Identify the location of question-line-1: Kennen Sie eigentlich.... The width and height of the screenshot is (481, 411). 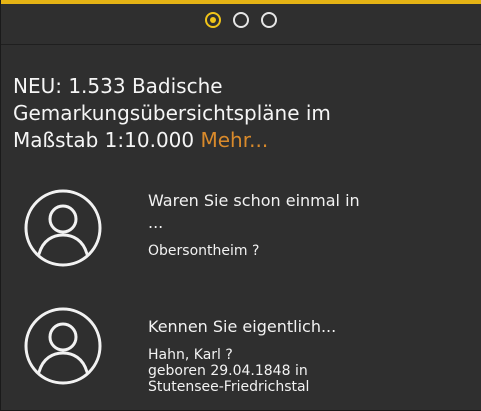
(242, 326).